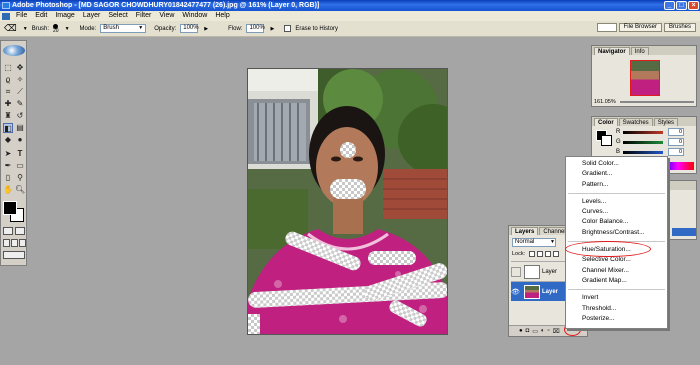  What do you see at coordinates (528, 331) in the screenshot?
I see `layer-mask-icon: ◘` at bounding box center [528, 331].